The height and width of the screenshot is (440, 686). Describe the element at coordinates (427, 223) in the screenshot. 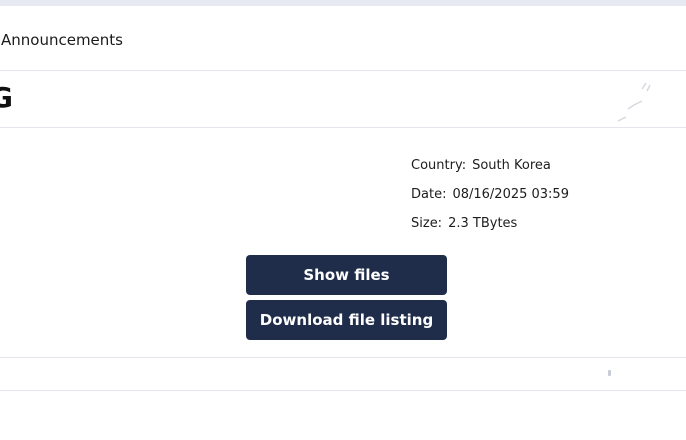

I see `size-label: Size:` at that location.